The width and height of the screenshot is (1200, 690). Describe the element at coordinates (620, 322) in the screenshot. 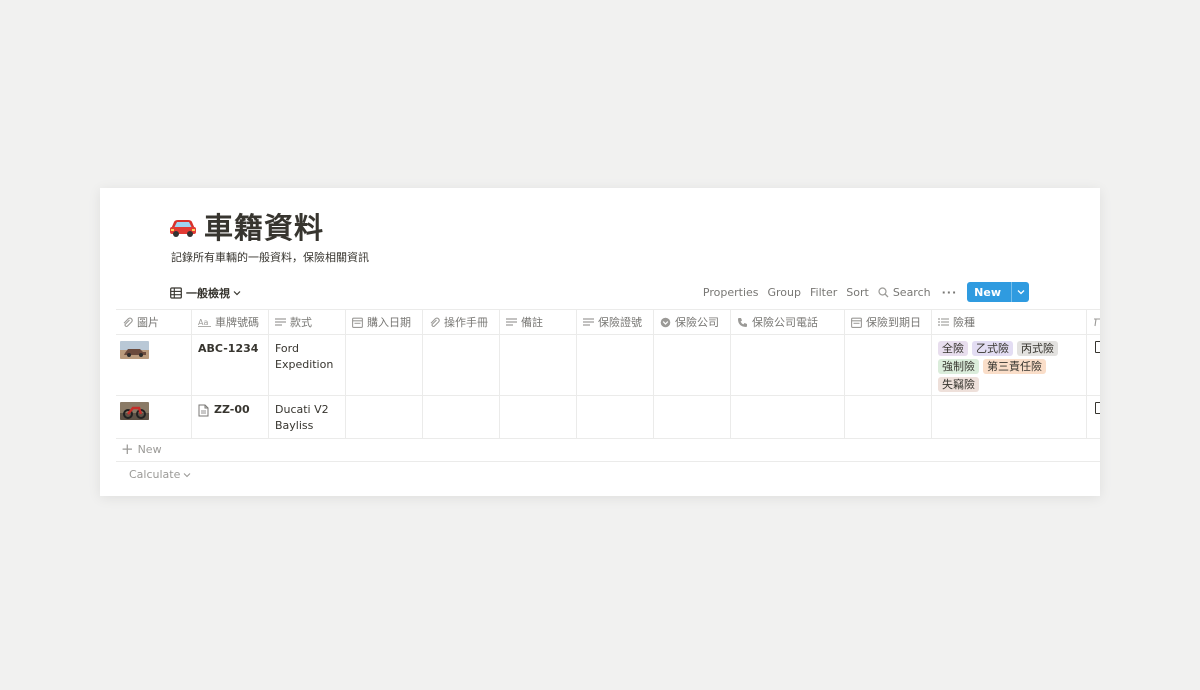

I see `column-header-label: 保險證號` at that location.